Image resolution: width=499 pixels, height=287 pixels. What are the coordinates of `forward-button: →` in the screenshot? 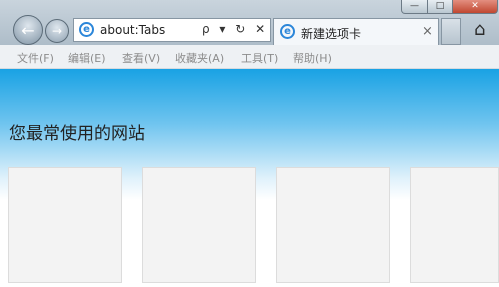 It's located at (57, 31).